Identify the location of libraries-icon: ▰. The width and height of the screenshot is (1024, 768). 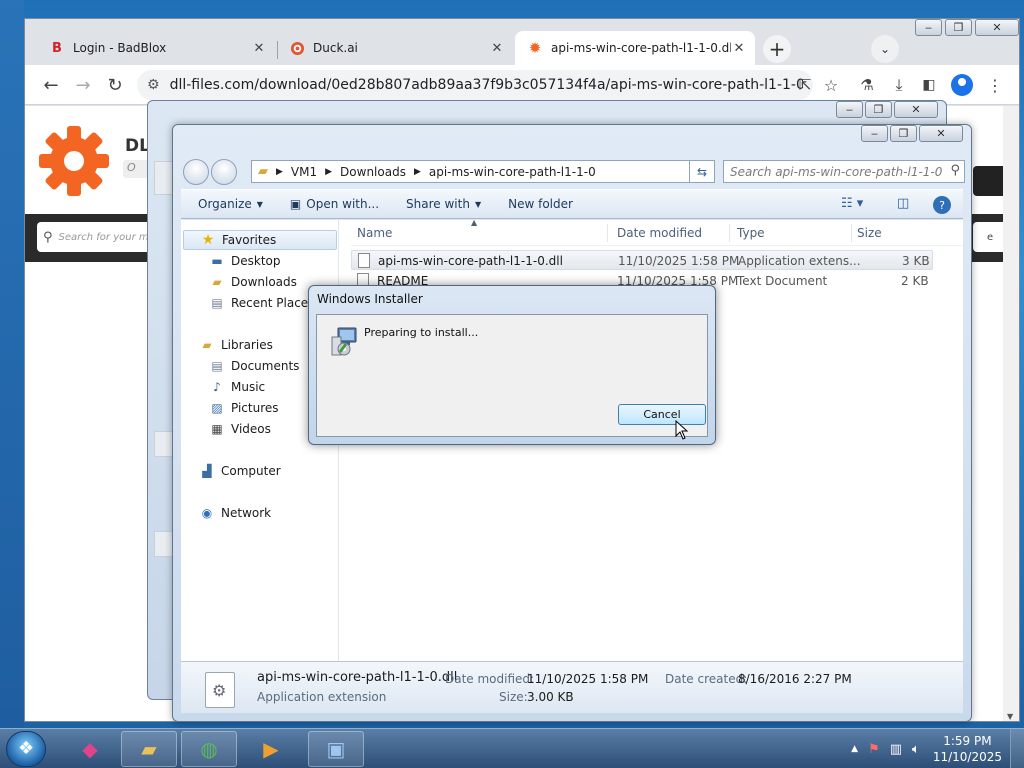
(207, 345).